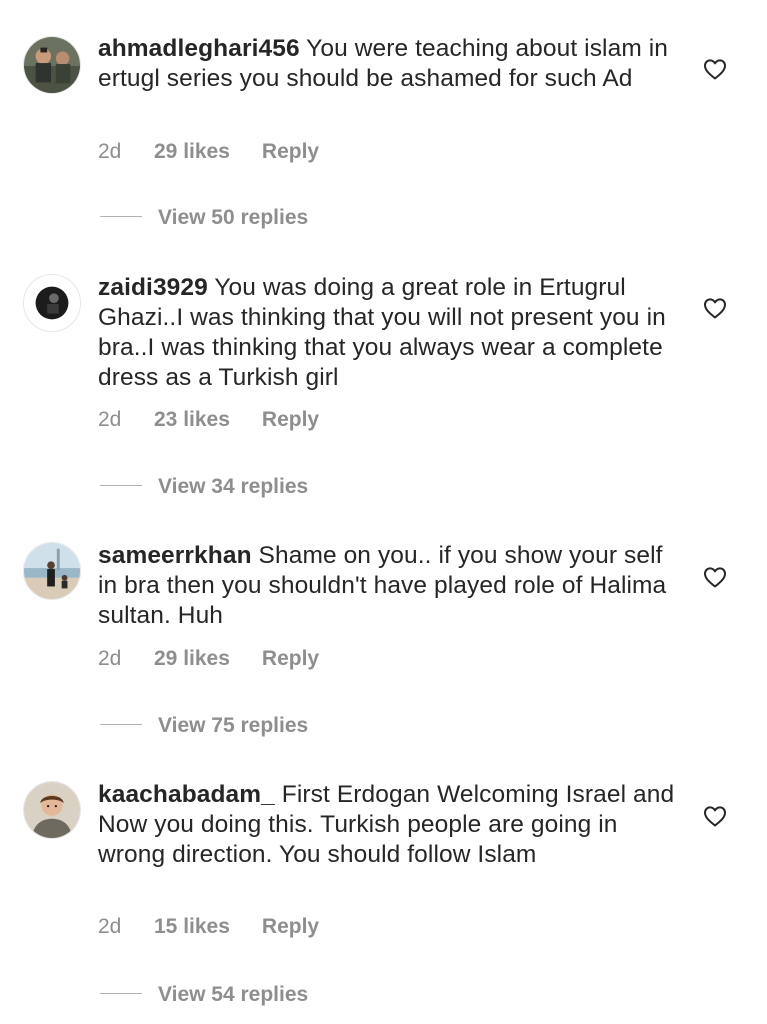 This screenshot has width=767, height=1024. What do you see at coordinates (186, 794) in the screenshot?
I see `comment-username: kaachabadam_` at bounding box center [186, 794].